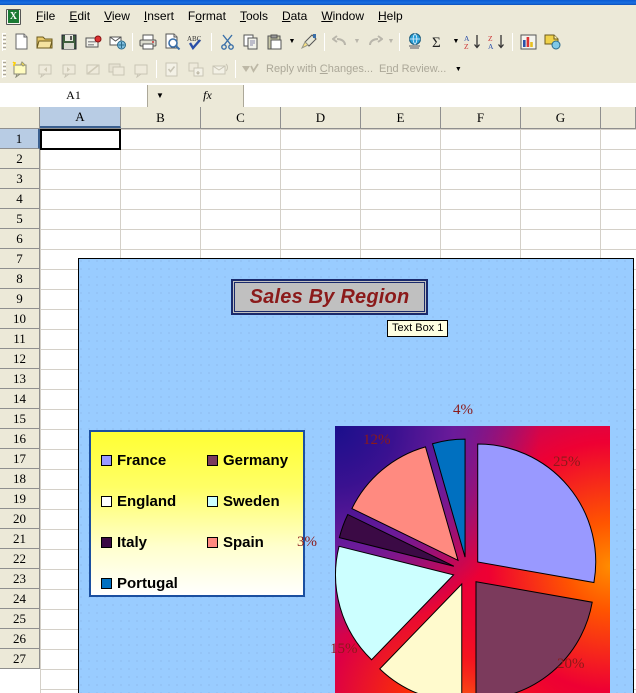 This screenshot has width=636, height=693. I want to click on previous-comment-icon, so click(45, 69).